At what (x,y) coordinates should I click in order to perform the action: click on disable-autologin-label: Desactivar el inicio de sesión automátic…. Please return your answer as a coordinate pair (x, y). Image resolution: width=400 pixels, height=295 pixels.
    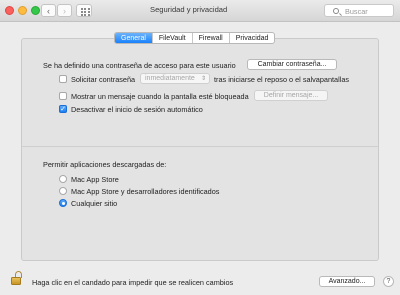
    Looking at the image, I should click on (137, 109).